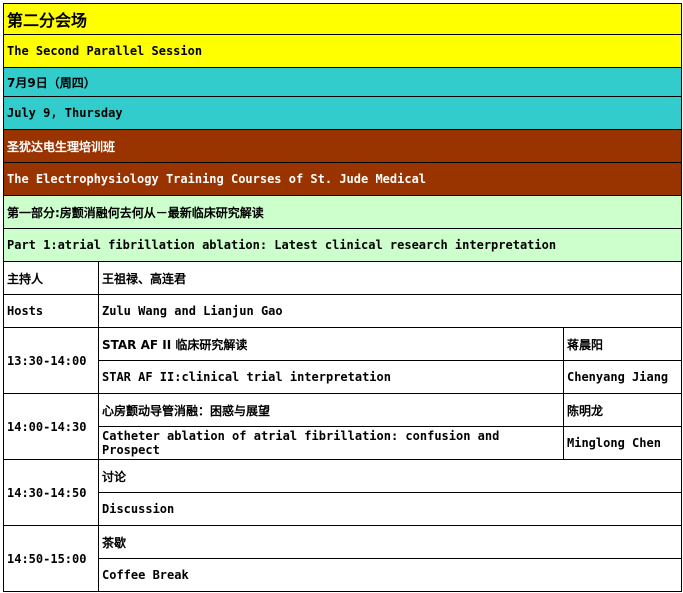 The image size is (683, 593). What do you see at coordinates (622, 443) in the screenshot?
I see `session-speaker-en: Minglong Chen` at bounding box center [622, 443].